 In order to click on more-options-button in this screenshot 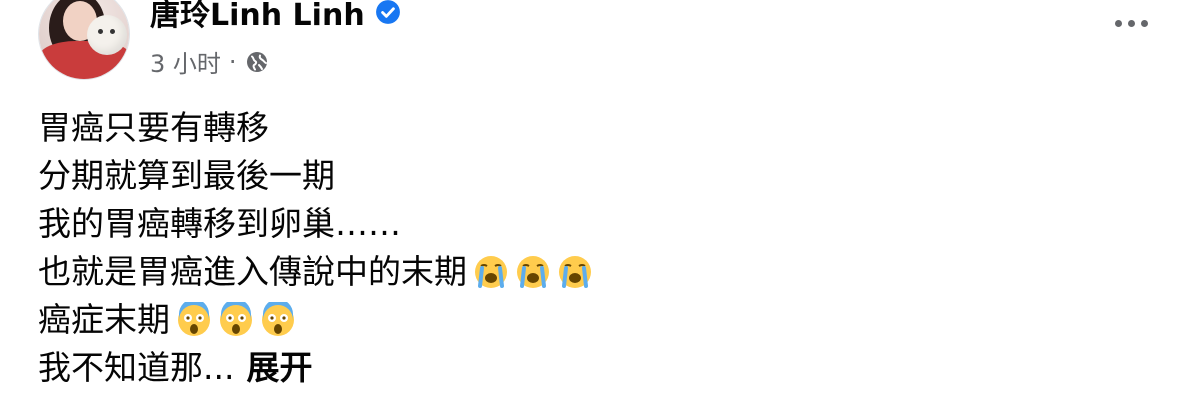, I will do `click(1131, 23)`.